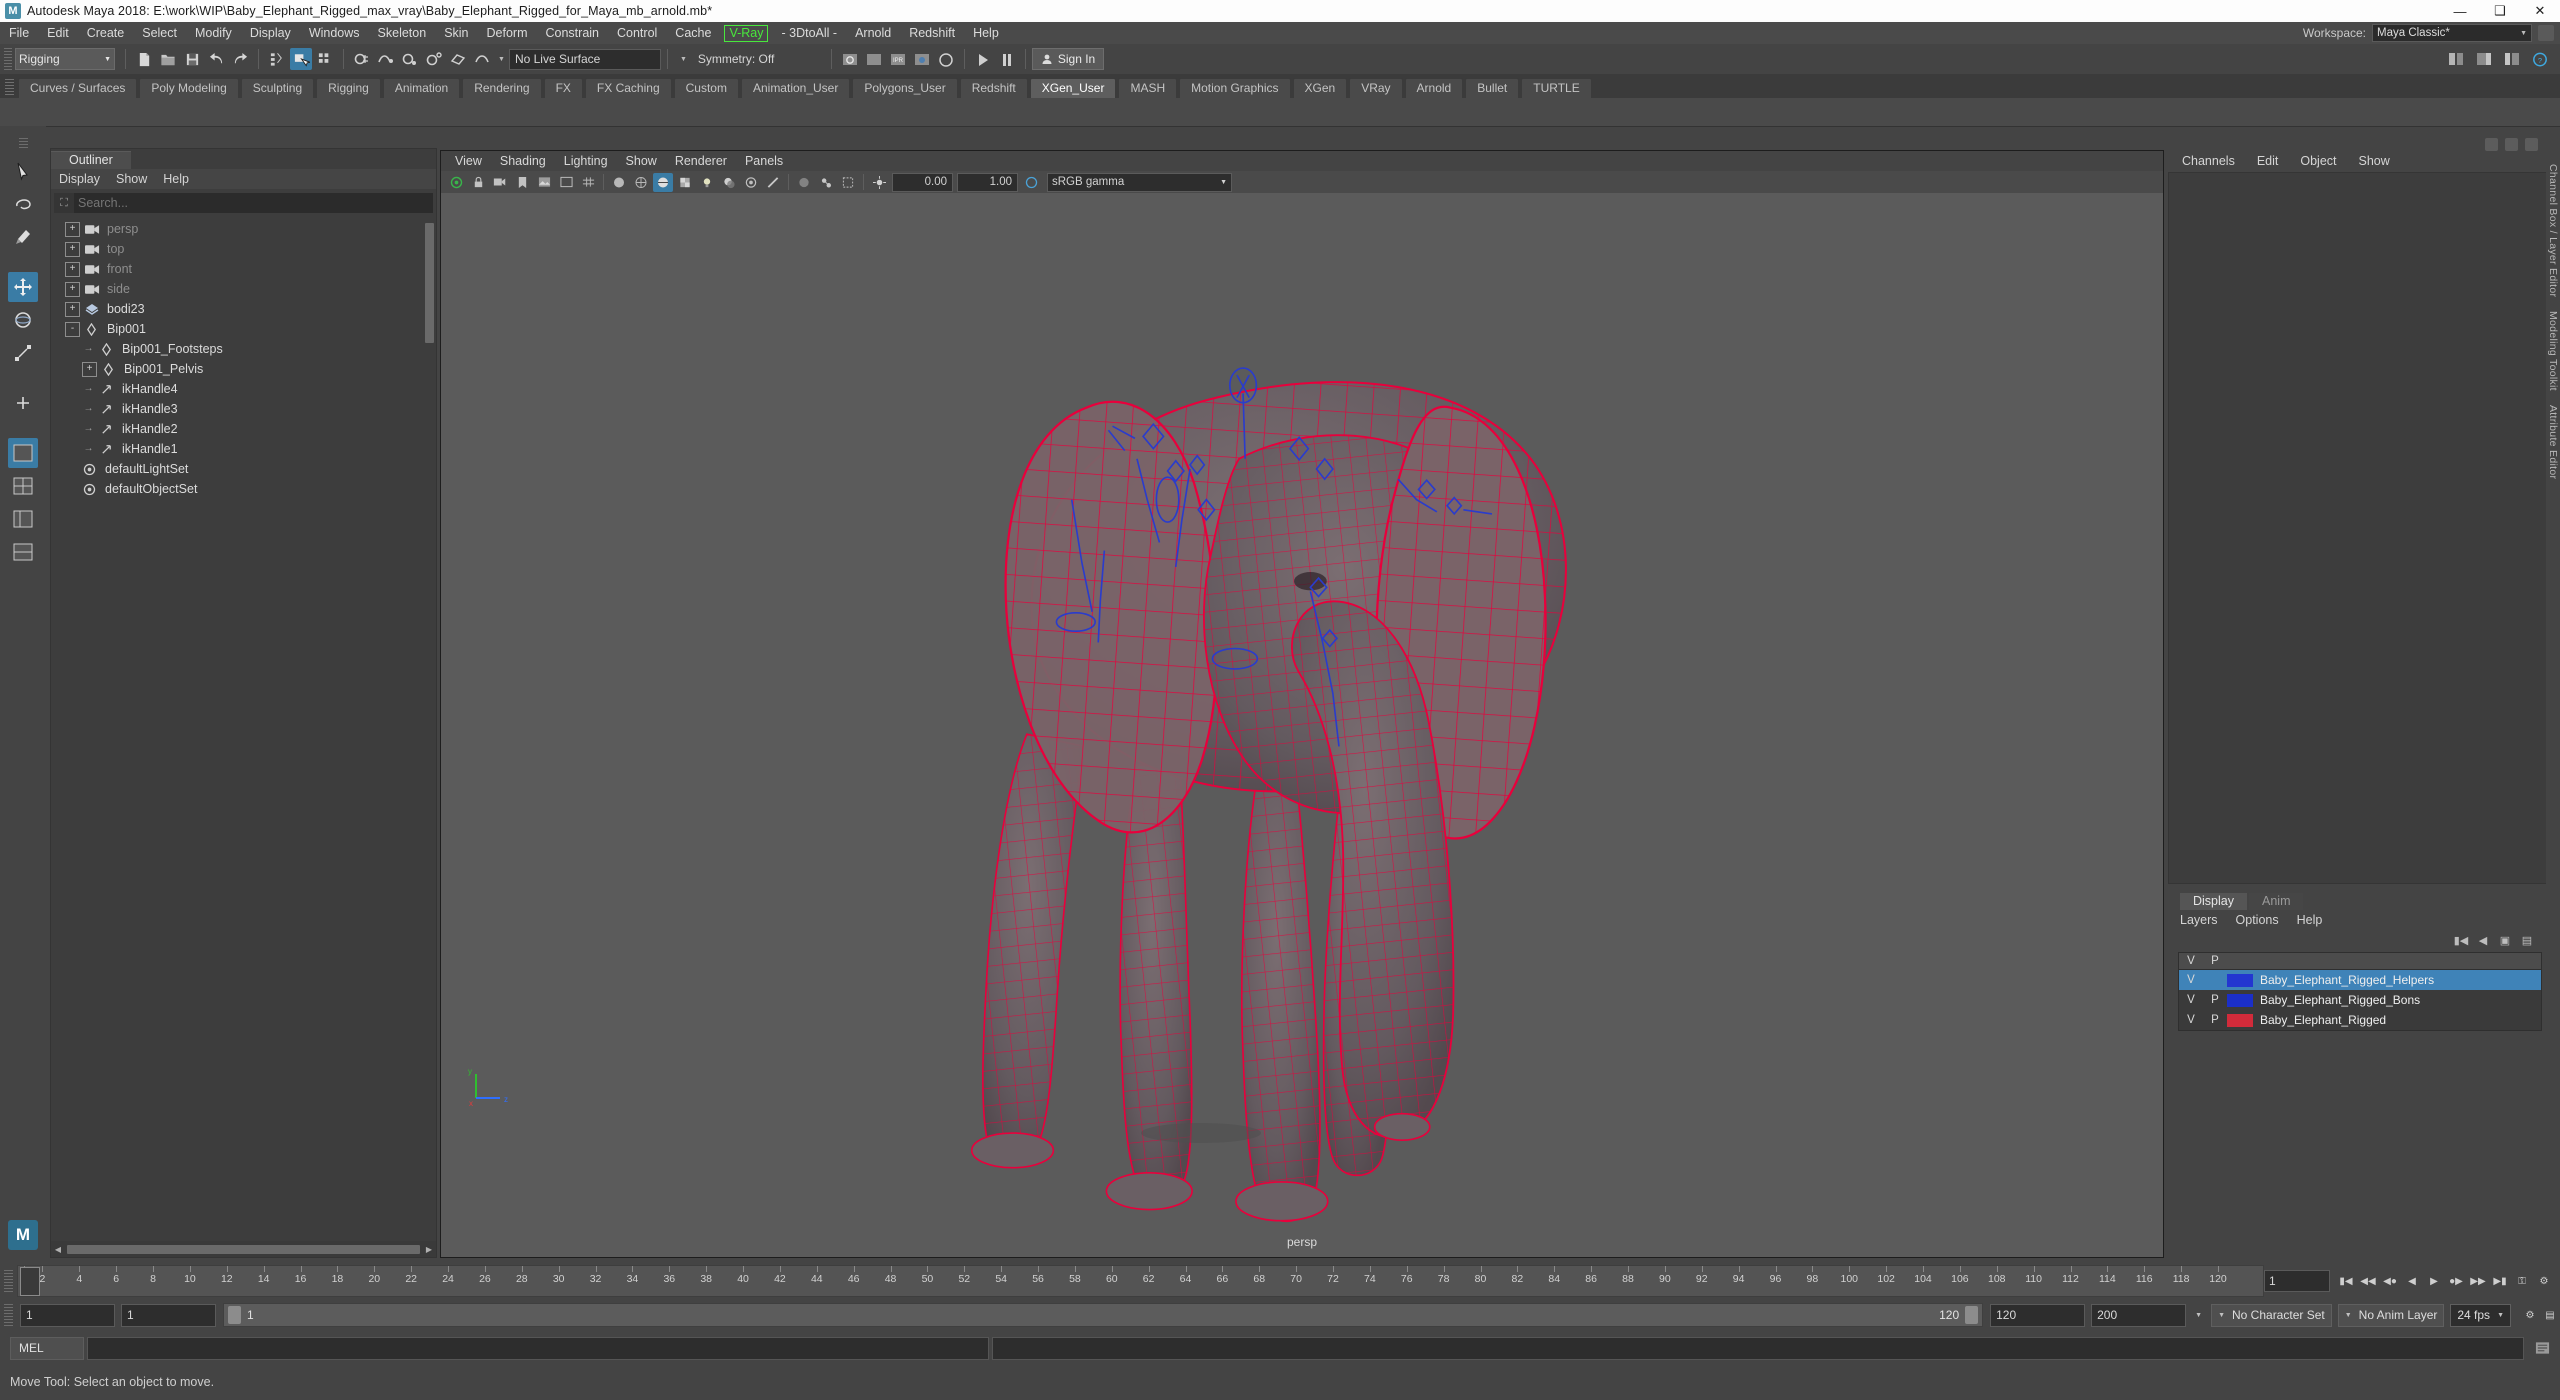 This screenshot has height=1400, width=2560. What do you see at coordinates (348, 88) in the screenshot?
I see `shelf-tab-rigging: Rigging` at bounding box center [348, 88].